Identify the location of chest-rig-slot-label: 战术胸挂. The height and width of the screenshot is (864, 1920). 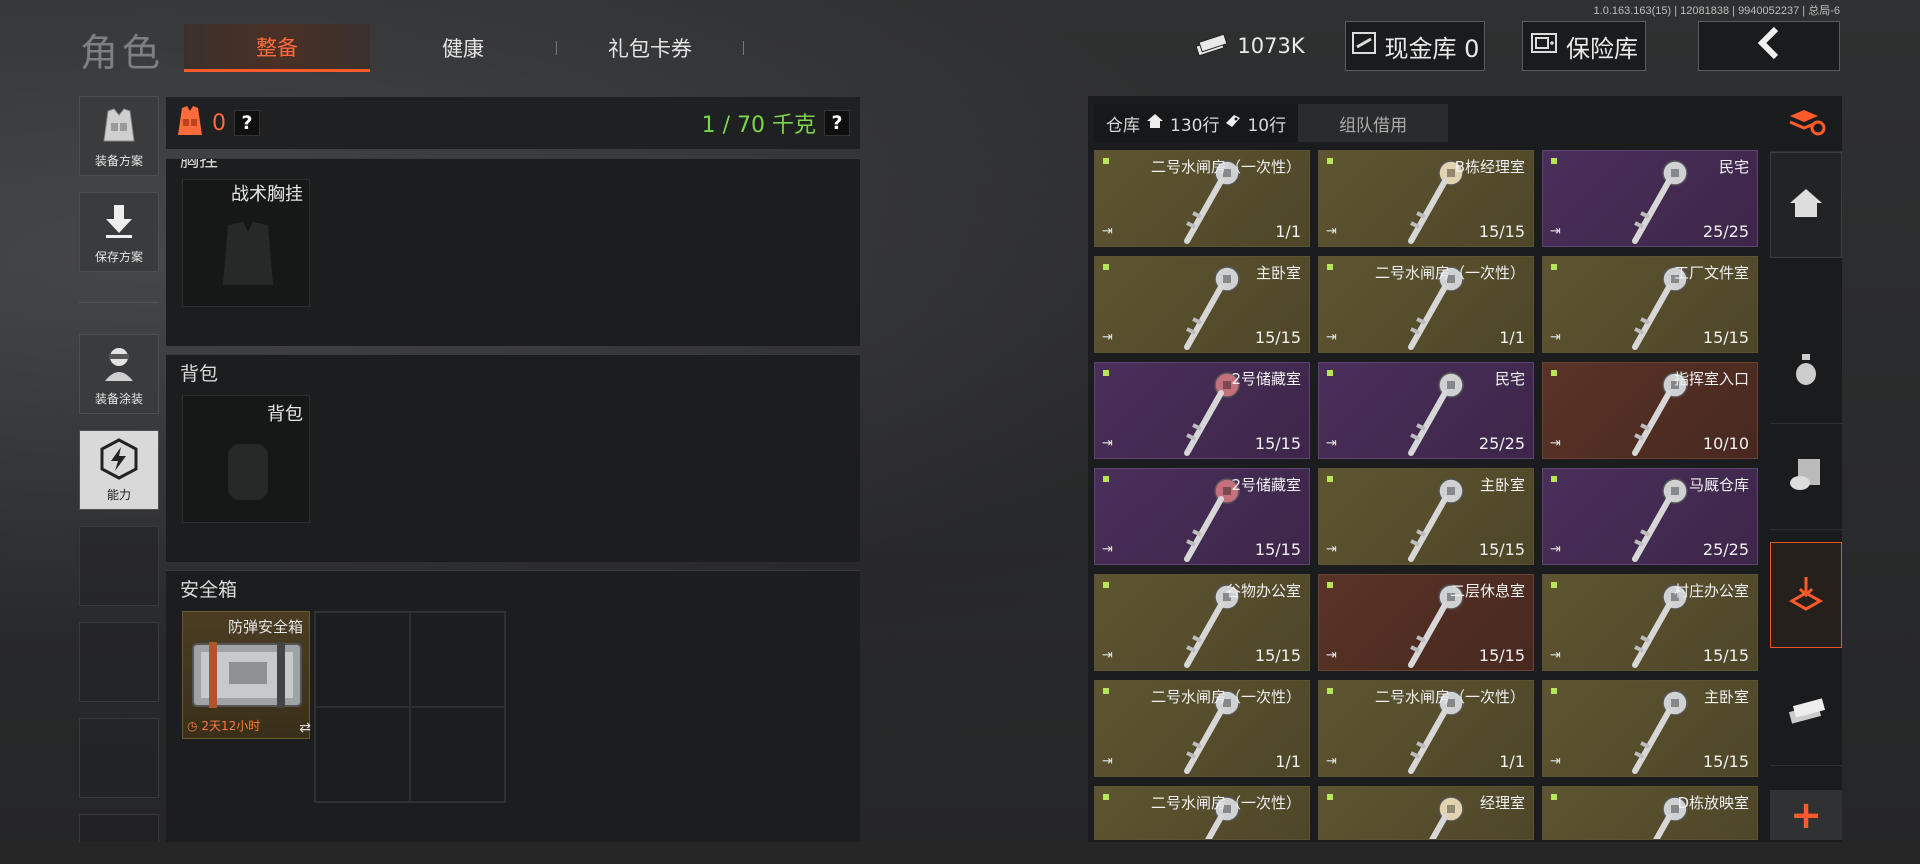
(267, 194).